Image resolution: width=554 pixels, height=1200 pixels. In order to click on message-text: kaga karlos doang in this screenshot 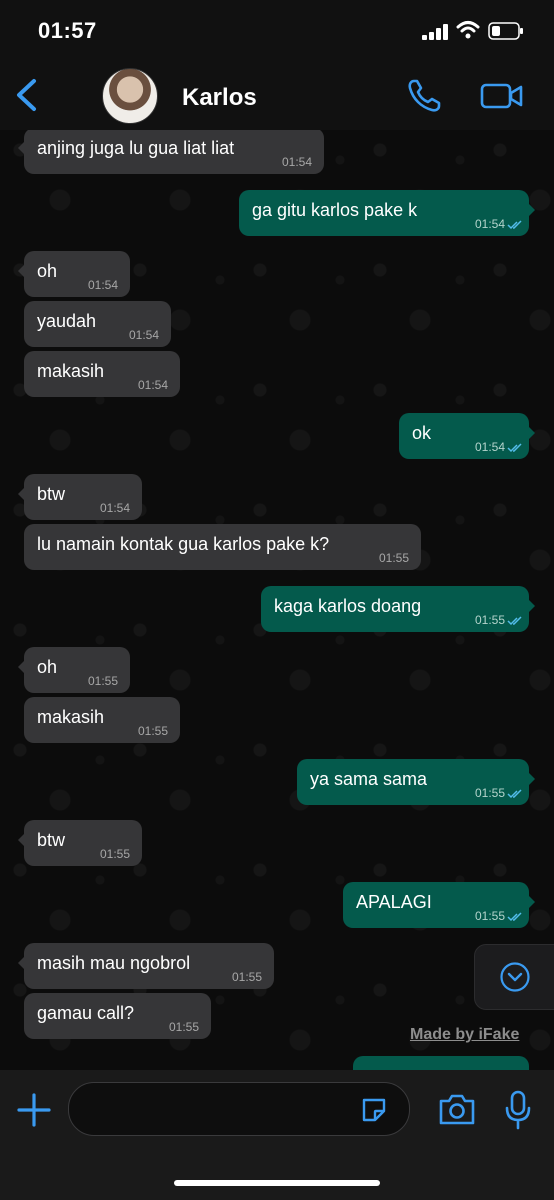, I will do `click(348, 606)`.